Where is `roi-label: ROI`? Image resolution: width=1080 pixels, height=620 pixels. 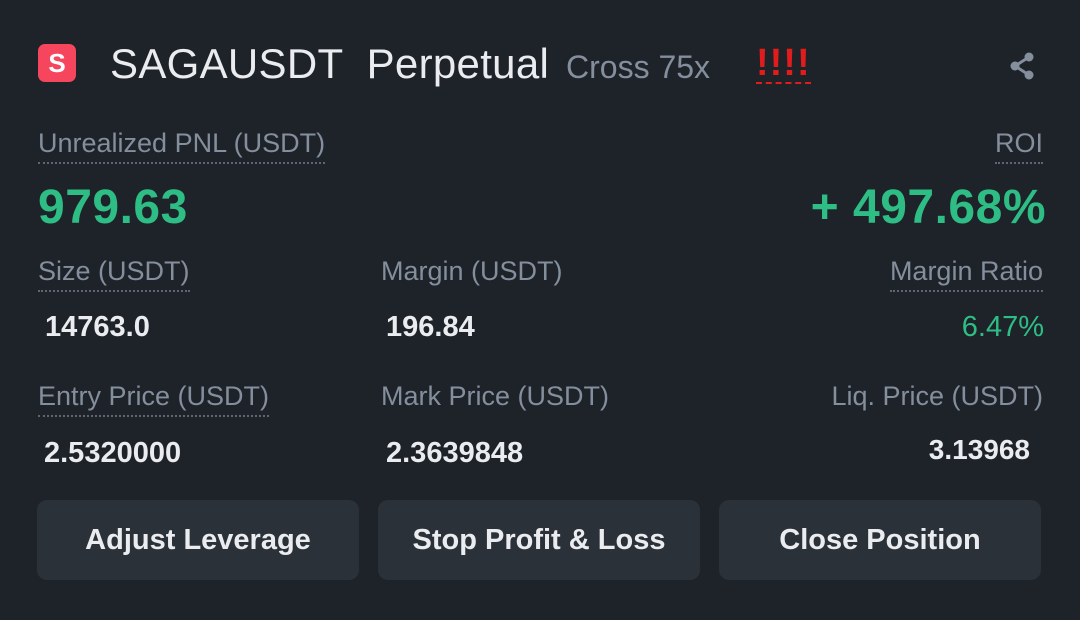
roi-label: ROI is located at coordinates (1018, 146).